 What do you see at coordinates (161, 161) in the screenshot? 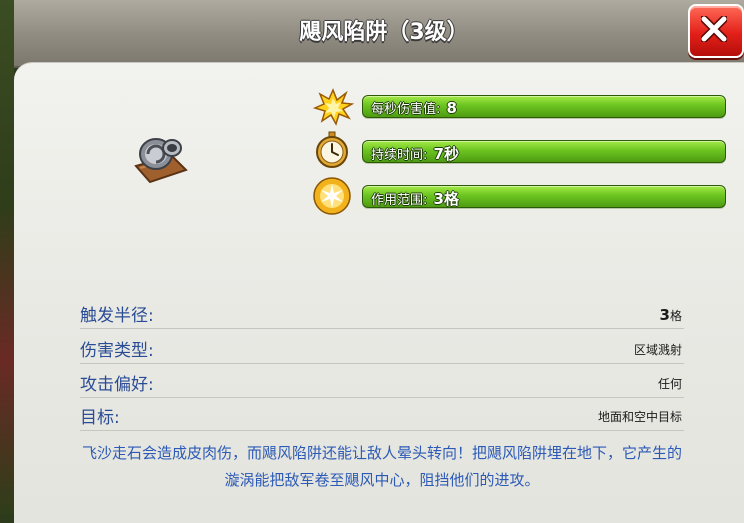
I see `tornado-trap-image` at bounding box center [161, 161].